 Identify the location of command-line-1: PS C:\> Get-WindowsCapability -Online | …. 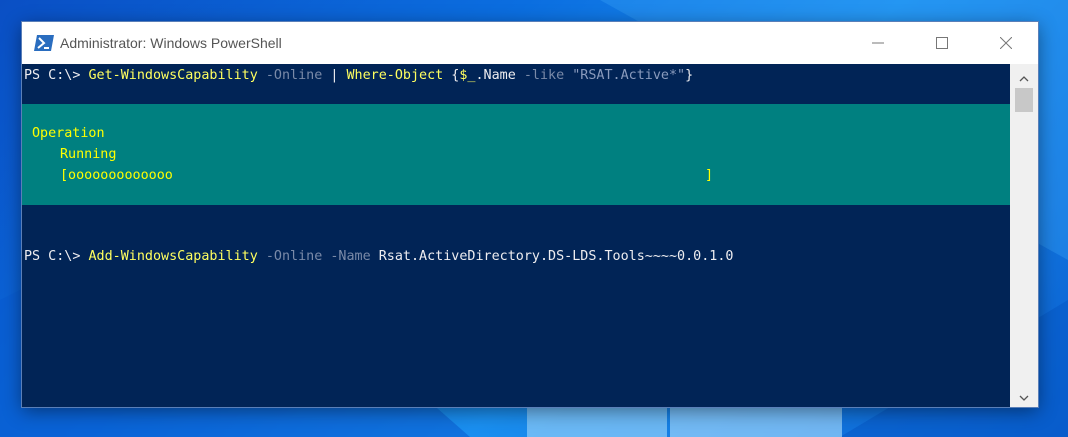
(358, 76).